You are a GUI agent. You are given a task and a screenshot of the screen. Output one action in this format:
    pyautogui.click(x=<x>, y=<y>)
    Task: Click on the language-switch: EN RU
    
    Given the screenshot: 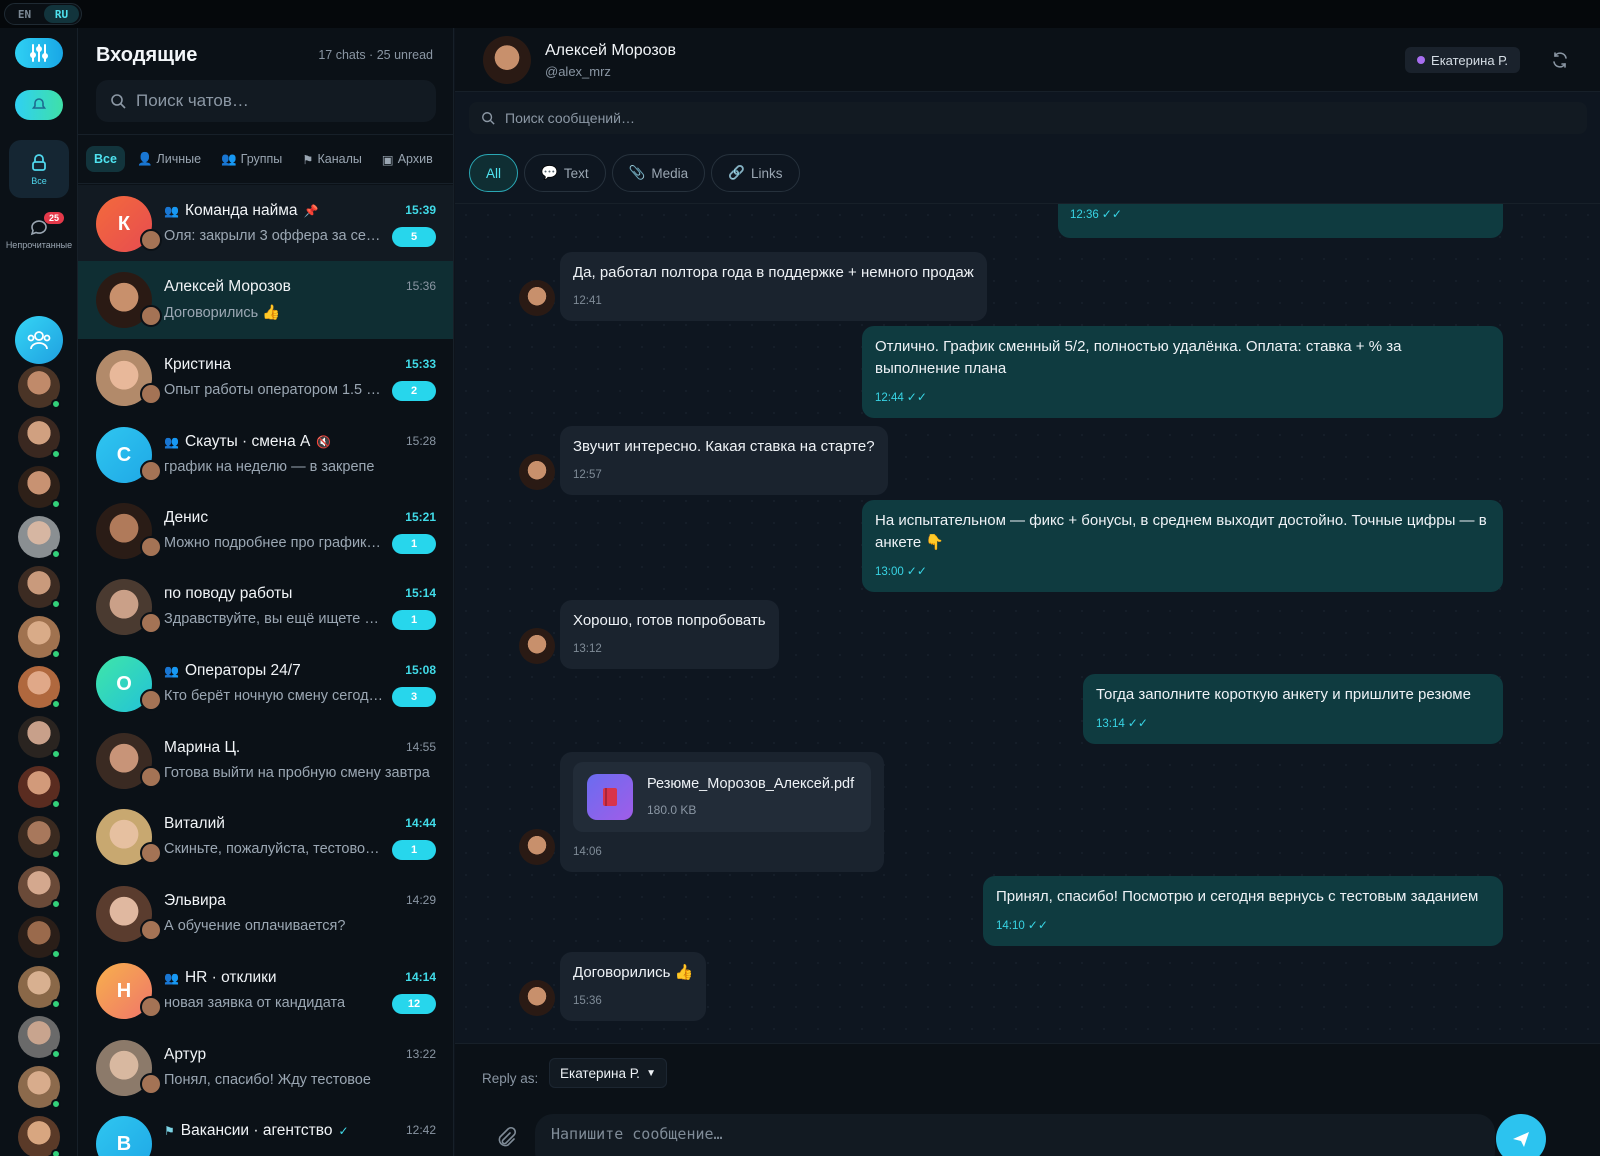 What is the action you would take?
    pyautogui.click(x=43, y=14)
    